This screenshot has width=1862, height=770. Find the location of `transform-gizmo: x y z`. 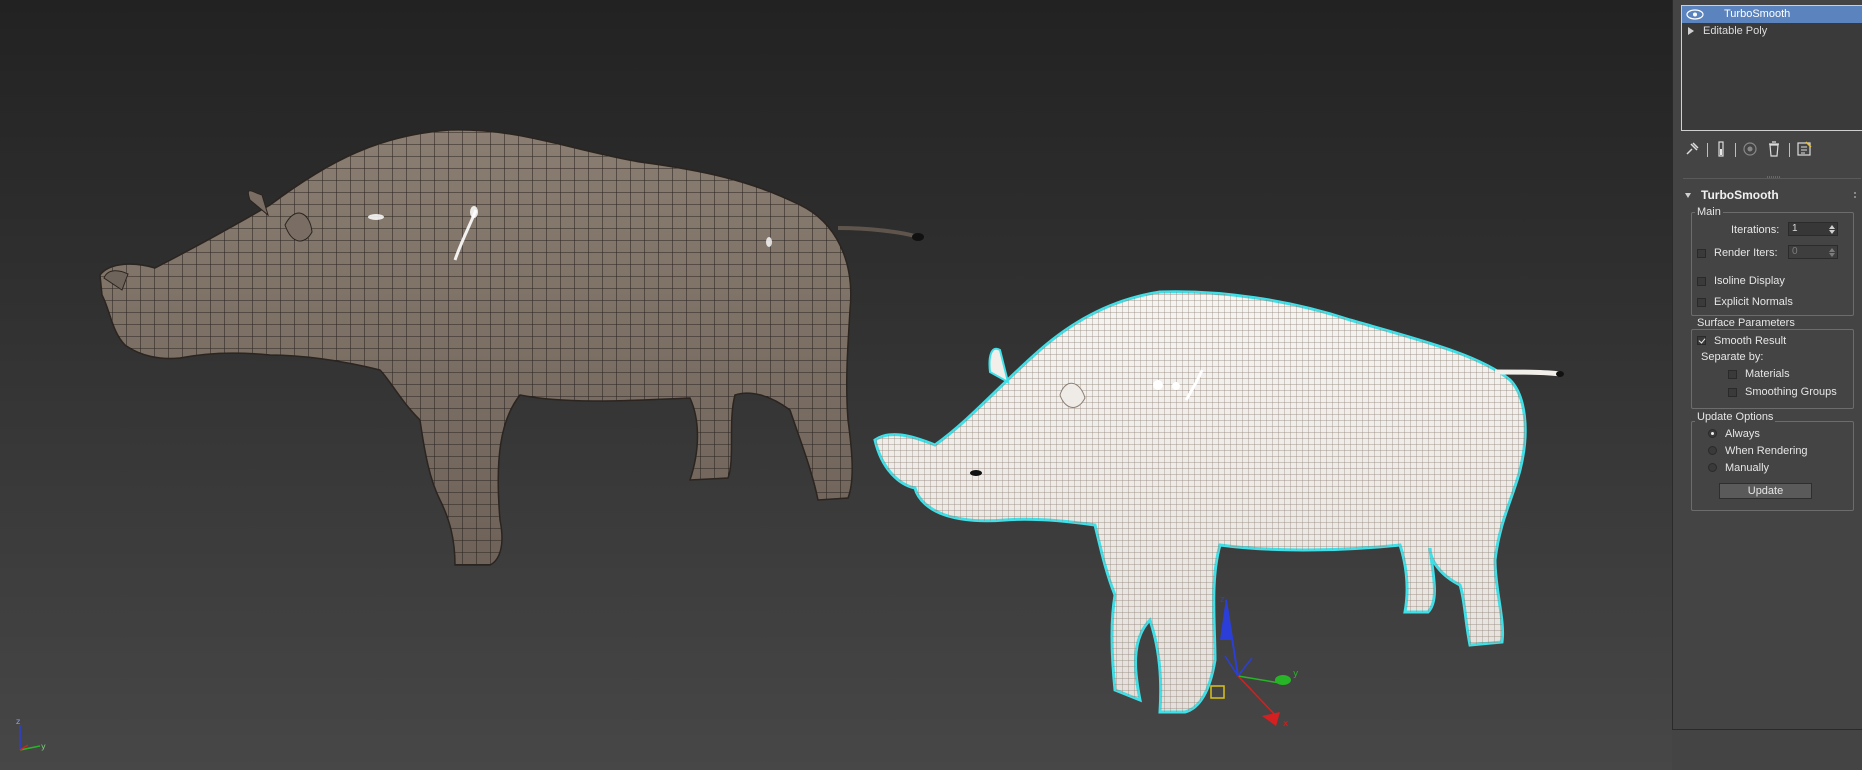

transform-gizmo: x y z is located at coordinates (1254, 662).